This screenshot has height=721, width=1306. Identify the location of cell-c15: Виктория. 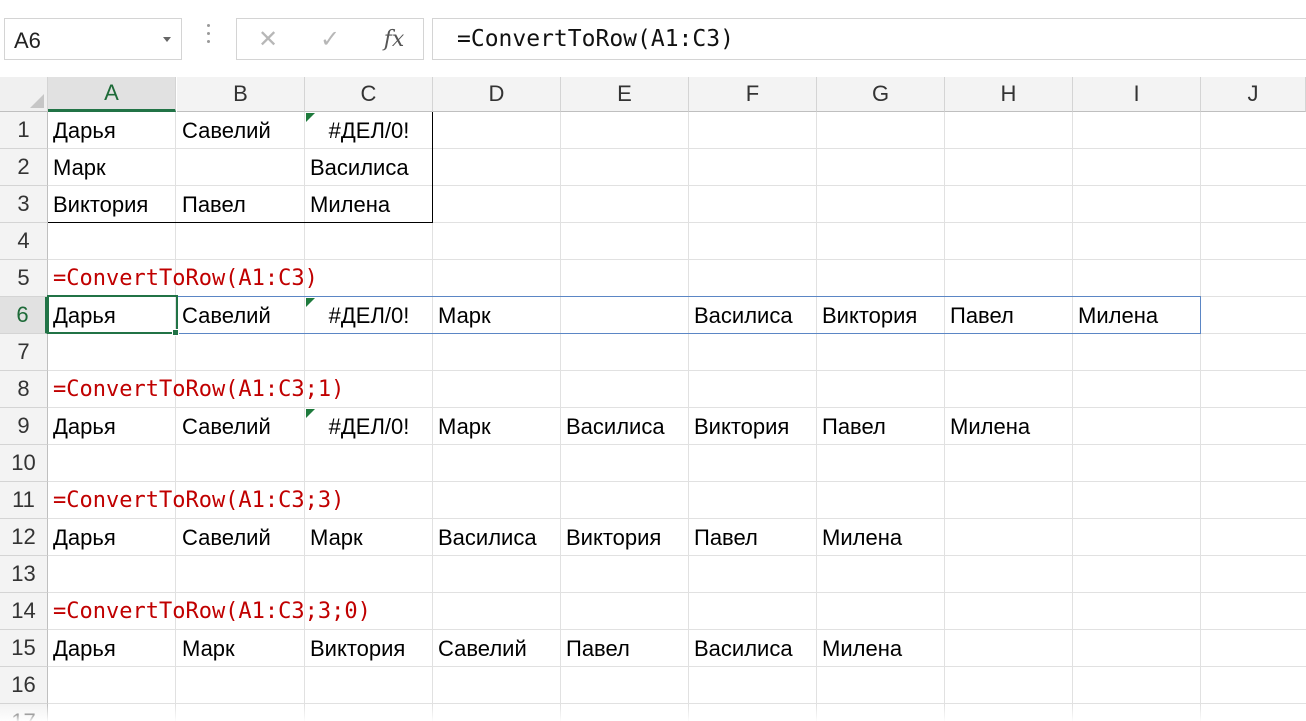
(369, 648).